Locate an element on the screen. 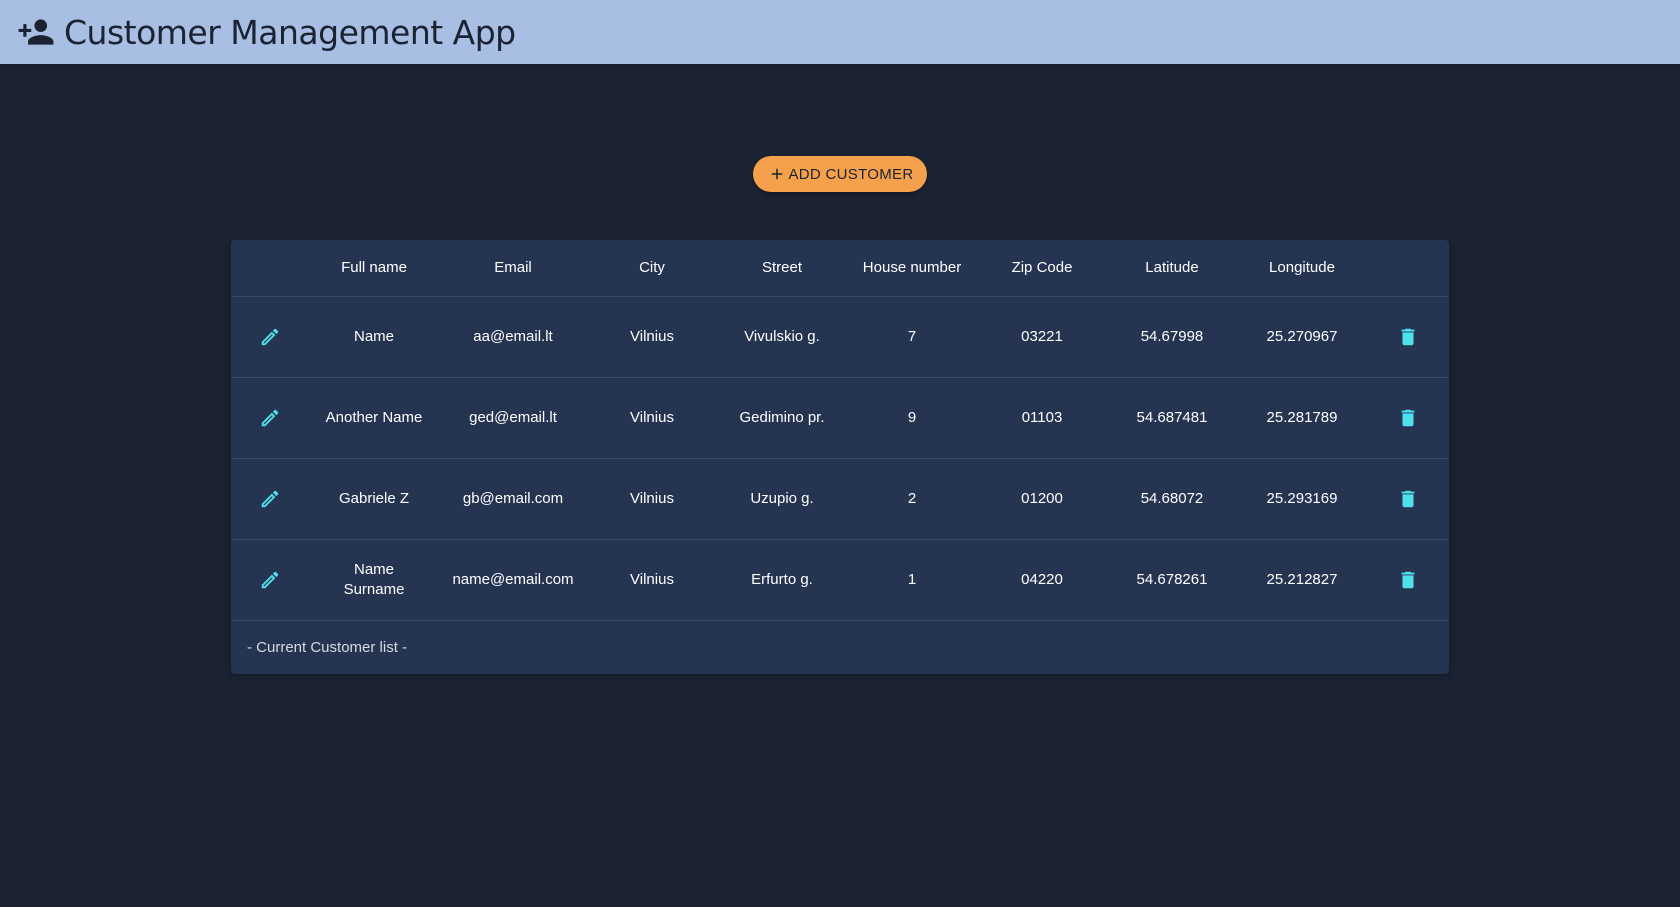 The image size is (1680, 907). cell-latitude: 54.687481 is located at coordinates (1172, 417).